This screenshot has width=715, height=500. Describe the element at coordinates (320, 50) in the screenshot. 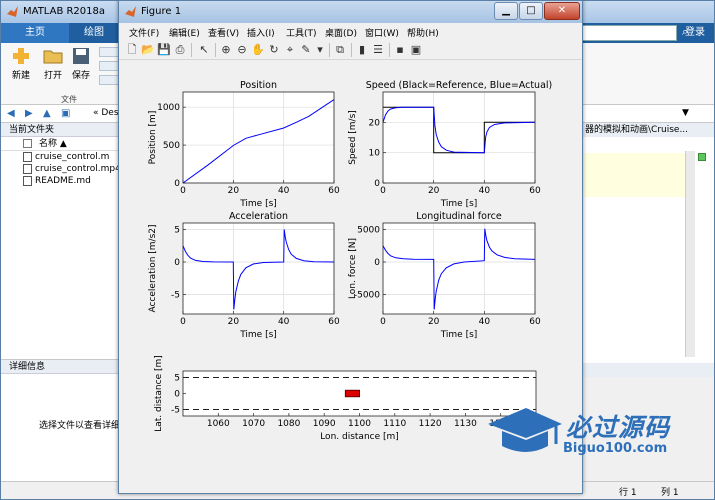

I see `brush-dropdown-icon: ▾` at that location.